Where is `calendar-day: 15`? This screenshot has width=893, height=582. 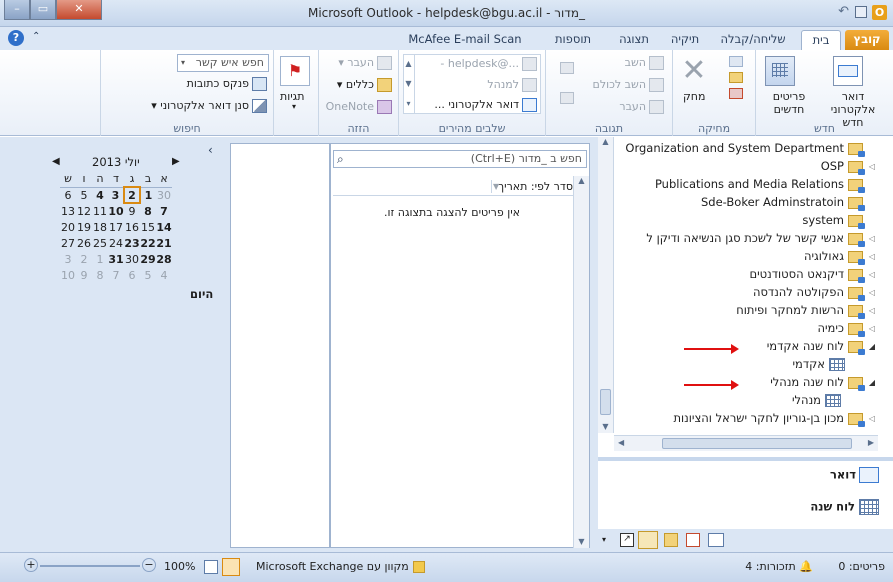 calendar-day: 15 is located at coordinates (148, 227).